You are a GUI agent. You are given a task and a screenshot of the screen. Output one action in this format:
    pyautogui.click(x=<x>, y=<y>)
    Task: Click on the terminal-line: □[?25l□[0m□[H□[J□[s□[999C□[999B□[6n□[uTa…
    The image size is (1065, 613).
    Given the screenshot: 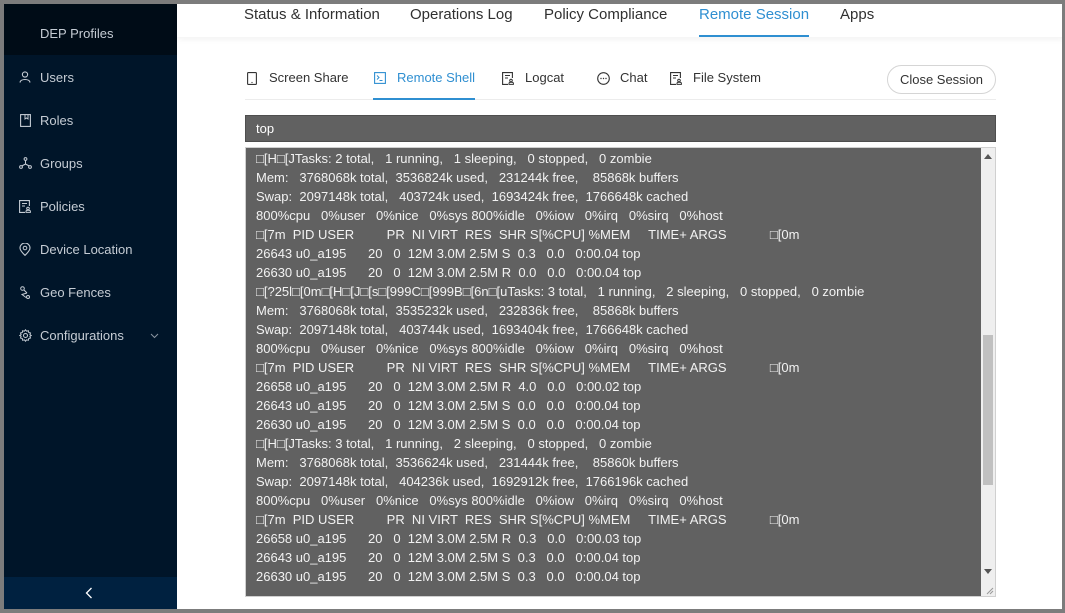 What is the action you would take?
    pyautogui.click(x=560, y=291)
    